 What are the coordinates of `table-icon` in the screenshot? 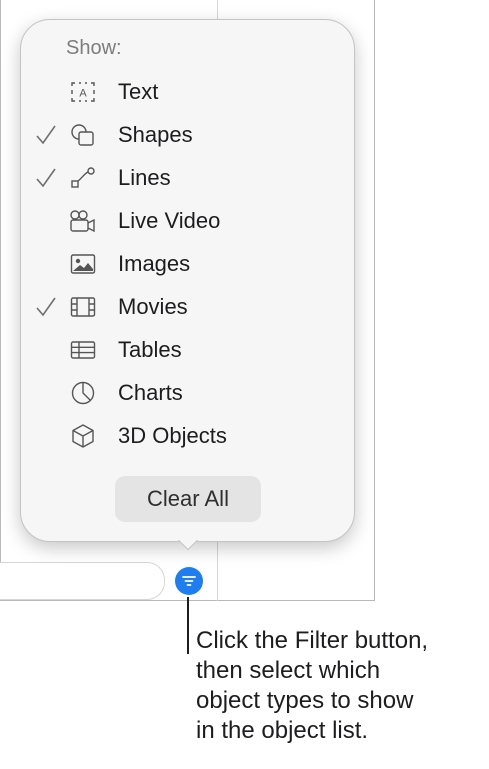 It's located at (83, 350).